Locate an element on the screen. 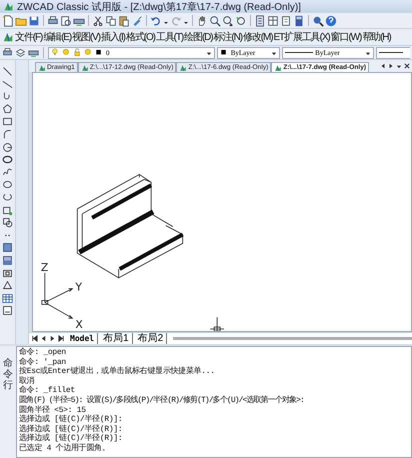 The height and width of the screenshot is (458, 412). command-line: 命令: _open is located at coordinates (43, 353).